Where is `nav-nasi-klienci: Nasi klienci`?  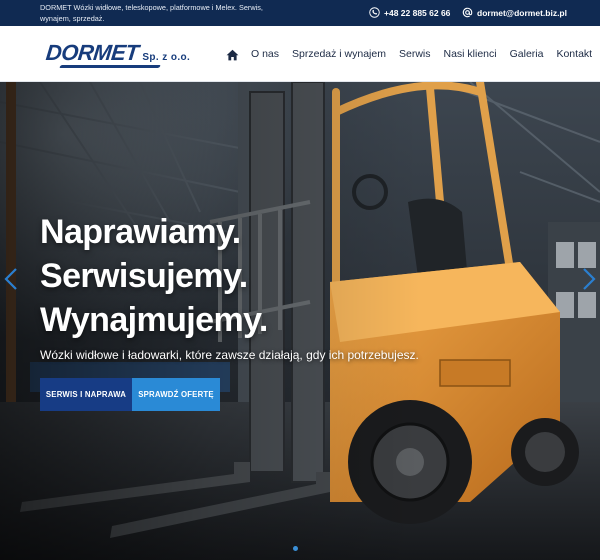 nav-nasi-klienci: Nasi klienci is located at coordinates (470, 54).